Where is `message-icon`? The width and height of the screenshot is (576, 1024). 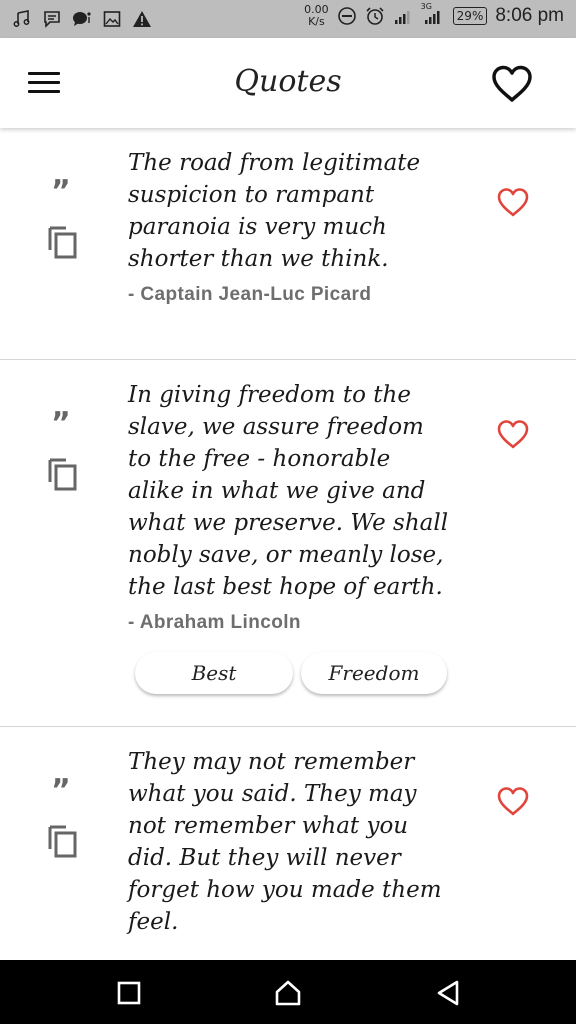 message-icon is located at coordinates (52, 19).